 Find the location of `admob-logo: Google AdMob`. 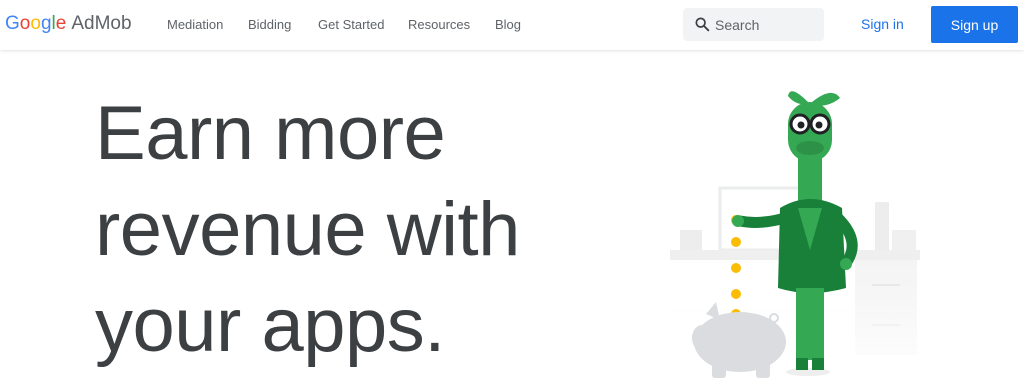

admob-logo: Google AdMob is located at coordinates (68, 24).